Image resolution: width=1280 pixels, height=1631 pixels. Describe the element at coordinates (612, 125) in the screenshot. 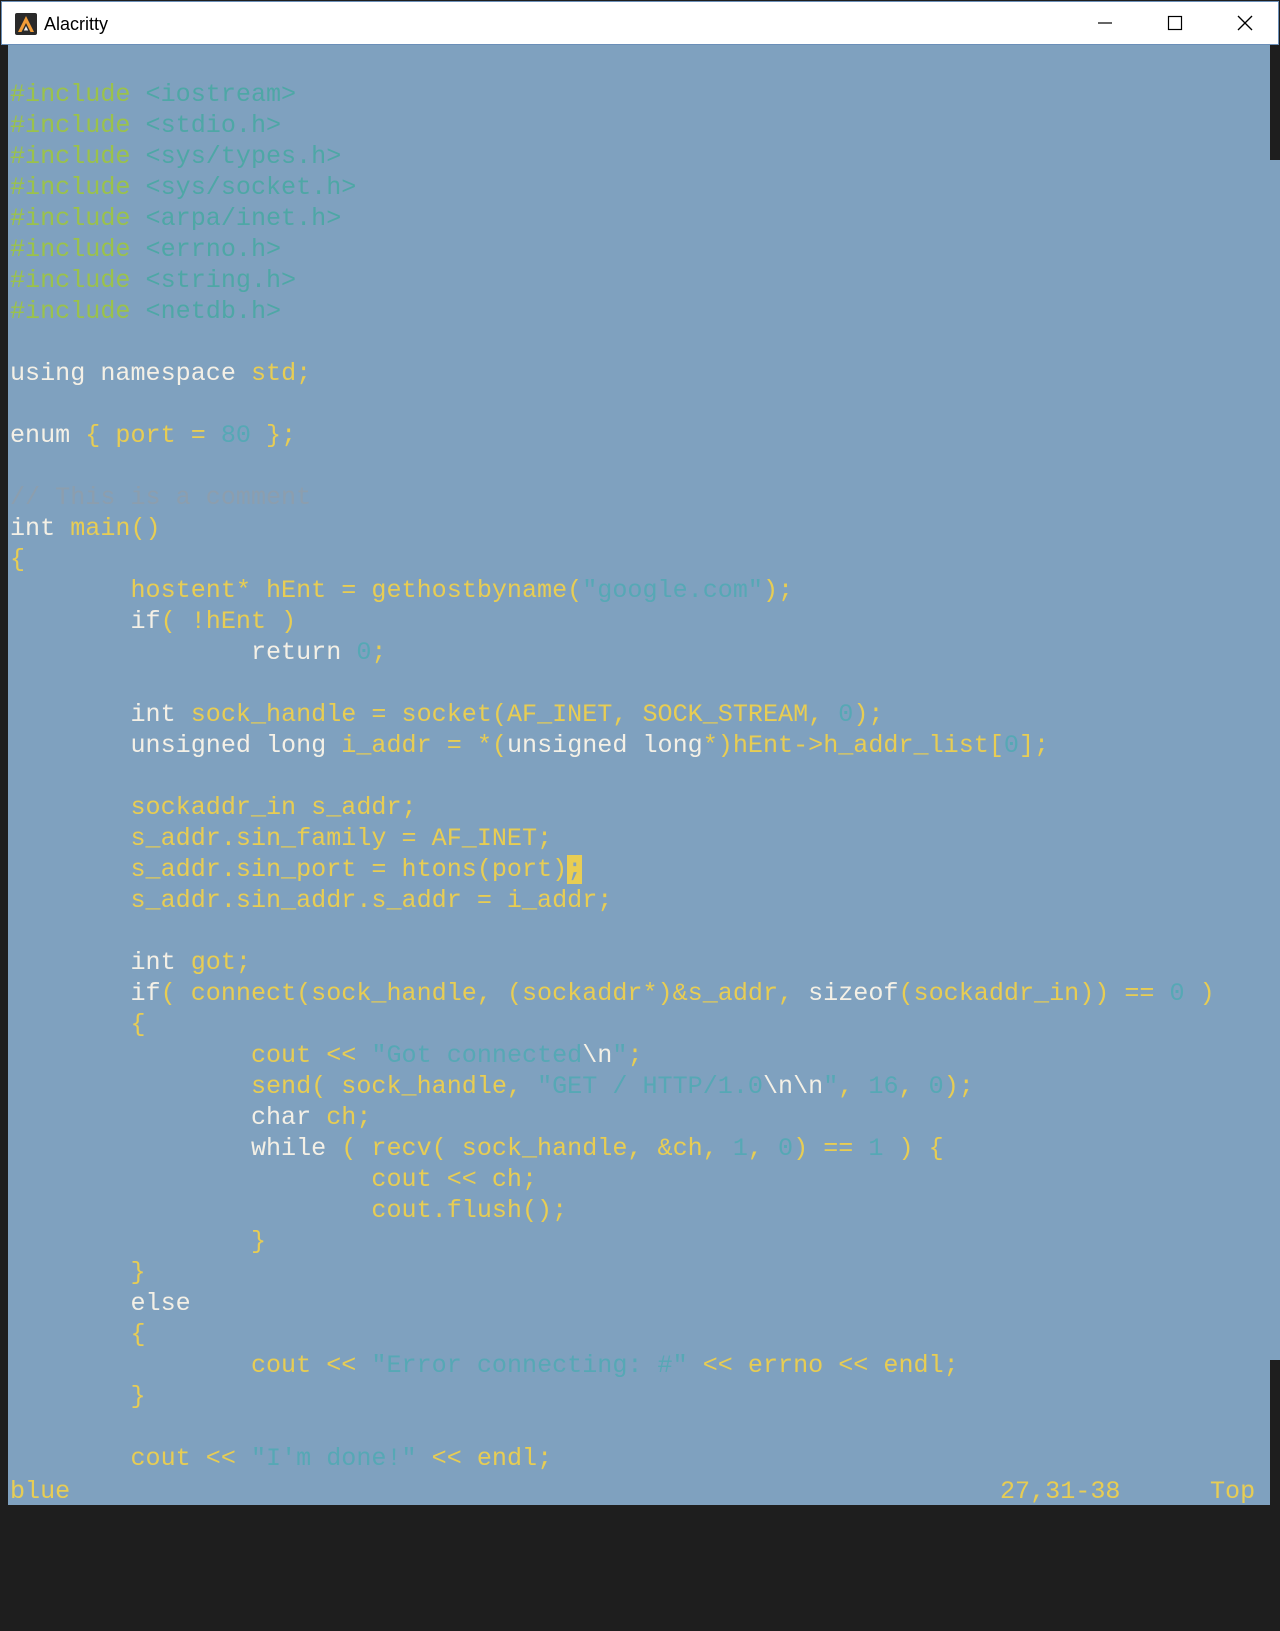

I see `code-line: #include <stdio.h>` at that location.